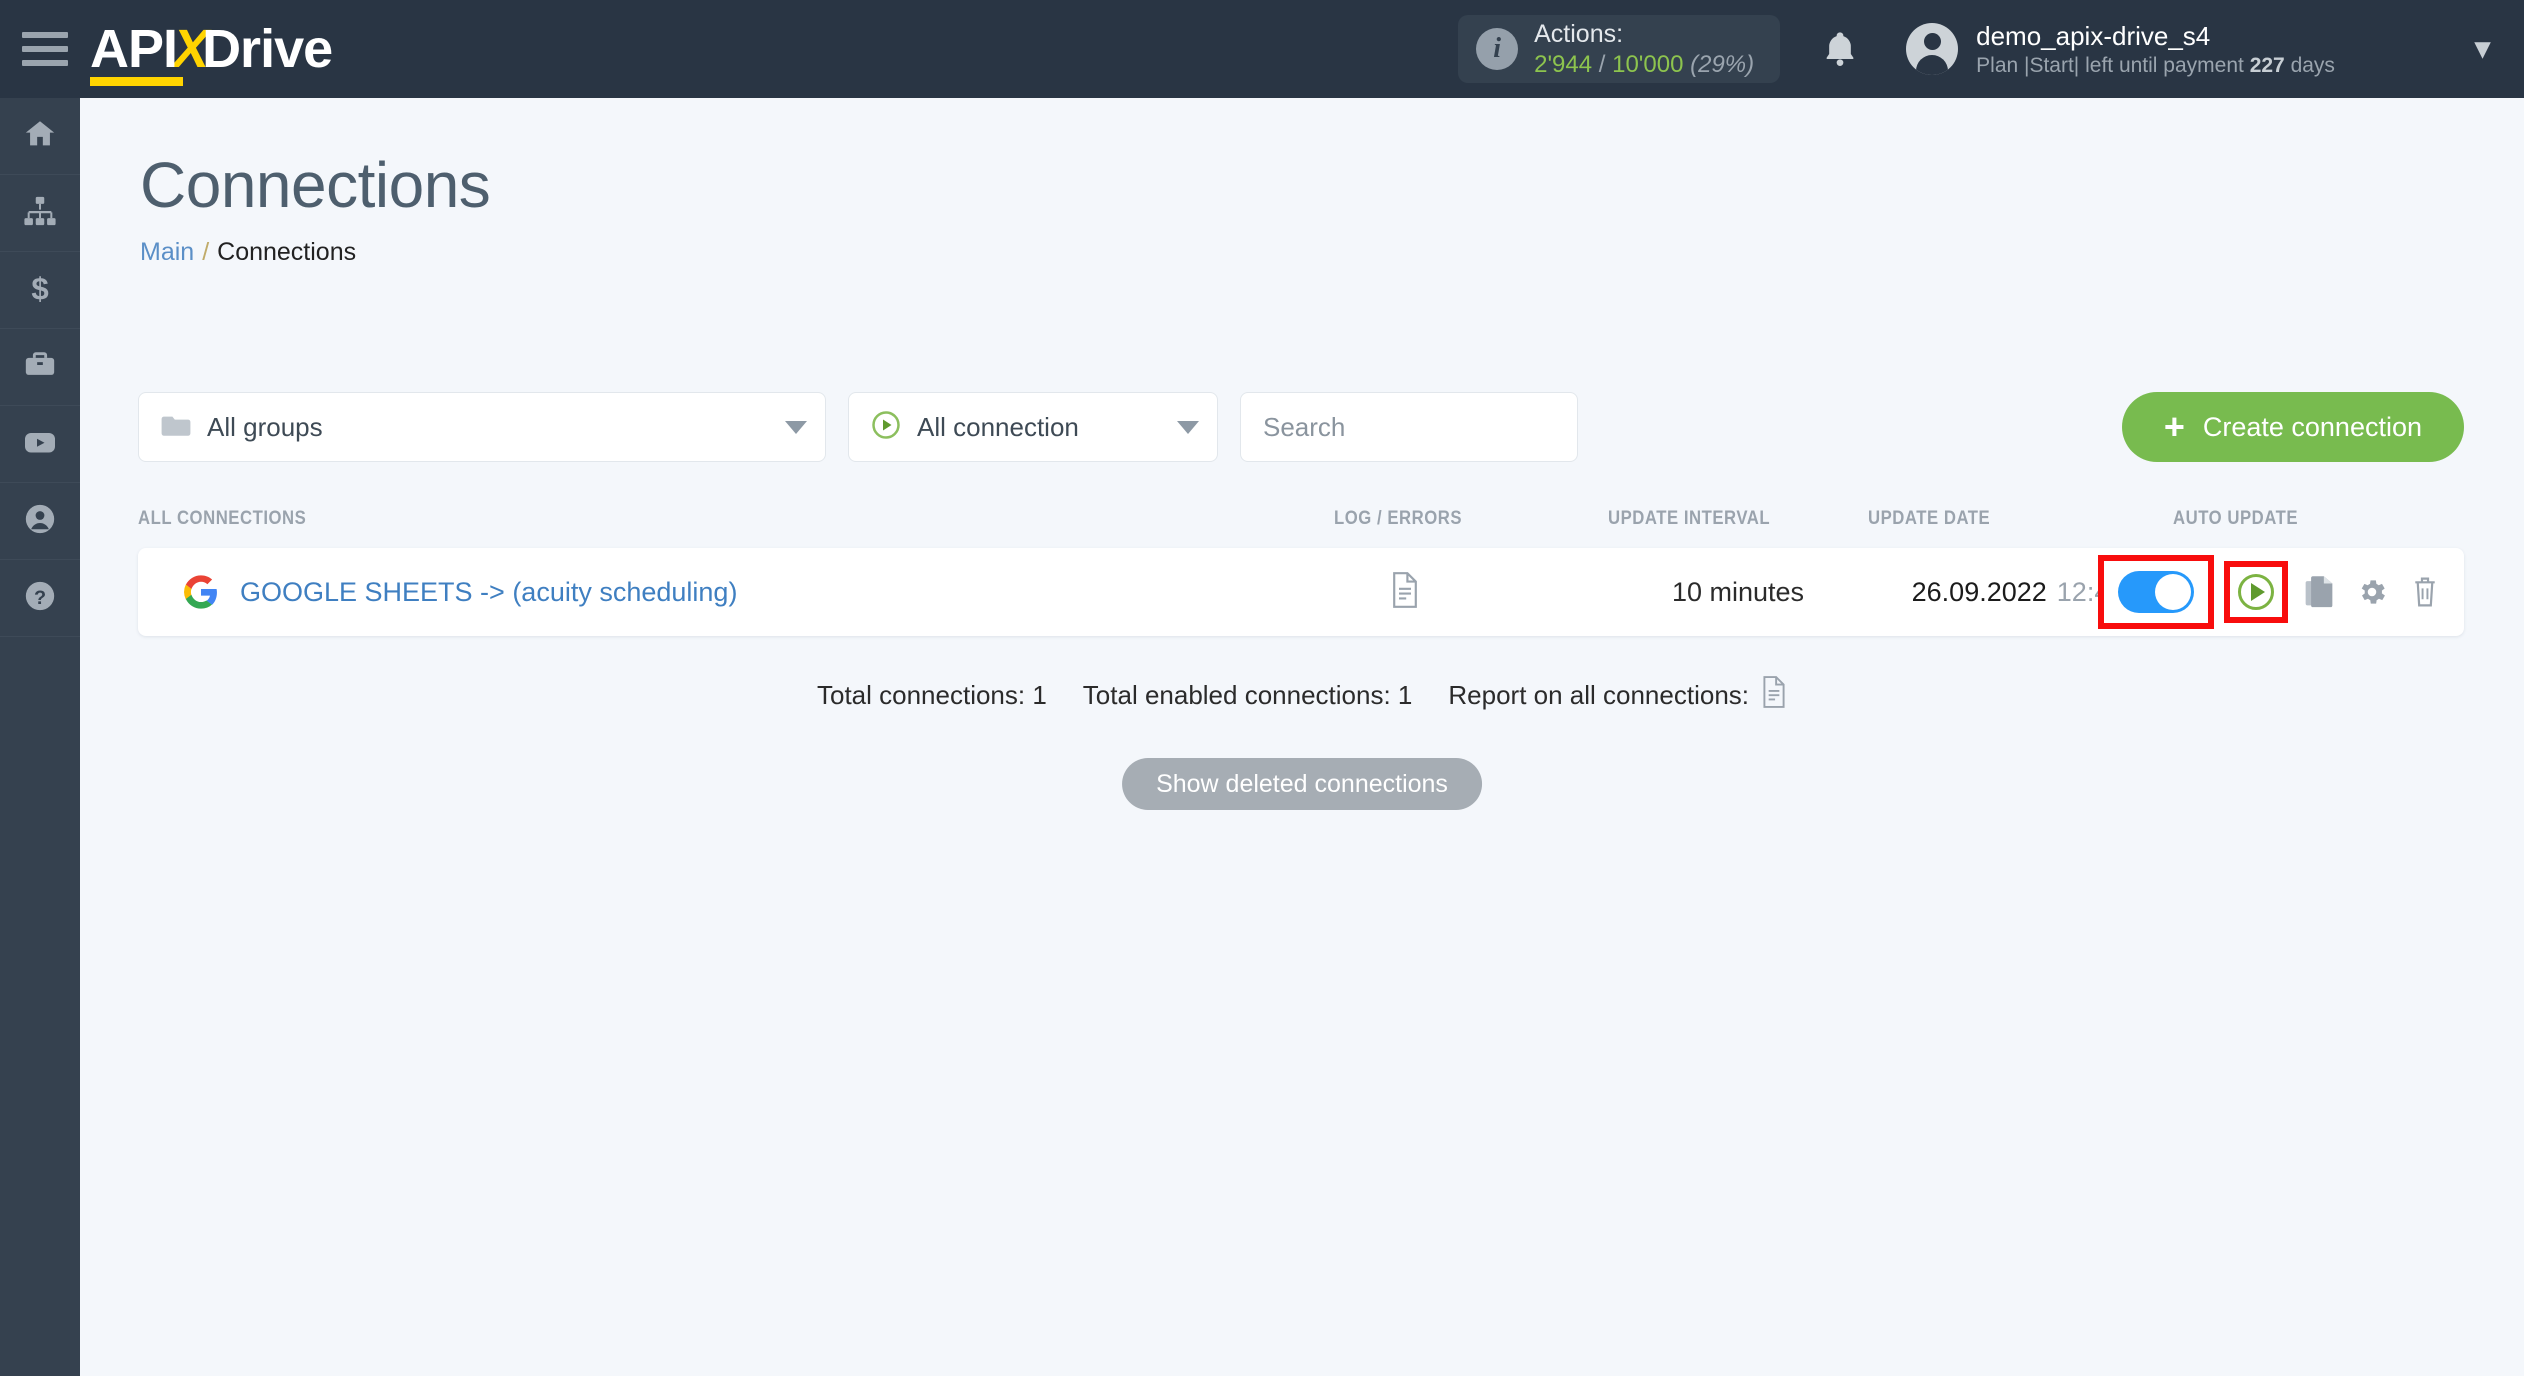 This screenshot has width=2524, height=1376. I want to click on actions-used: 2'944, so click(1563, 64).